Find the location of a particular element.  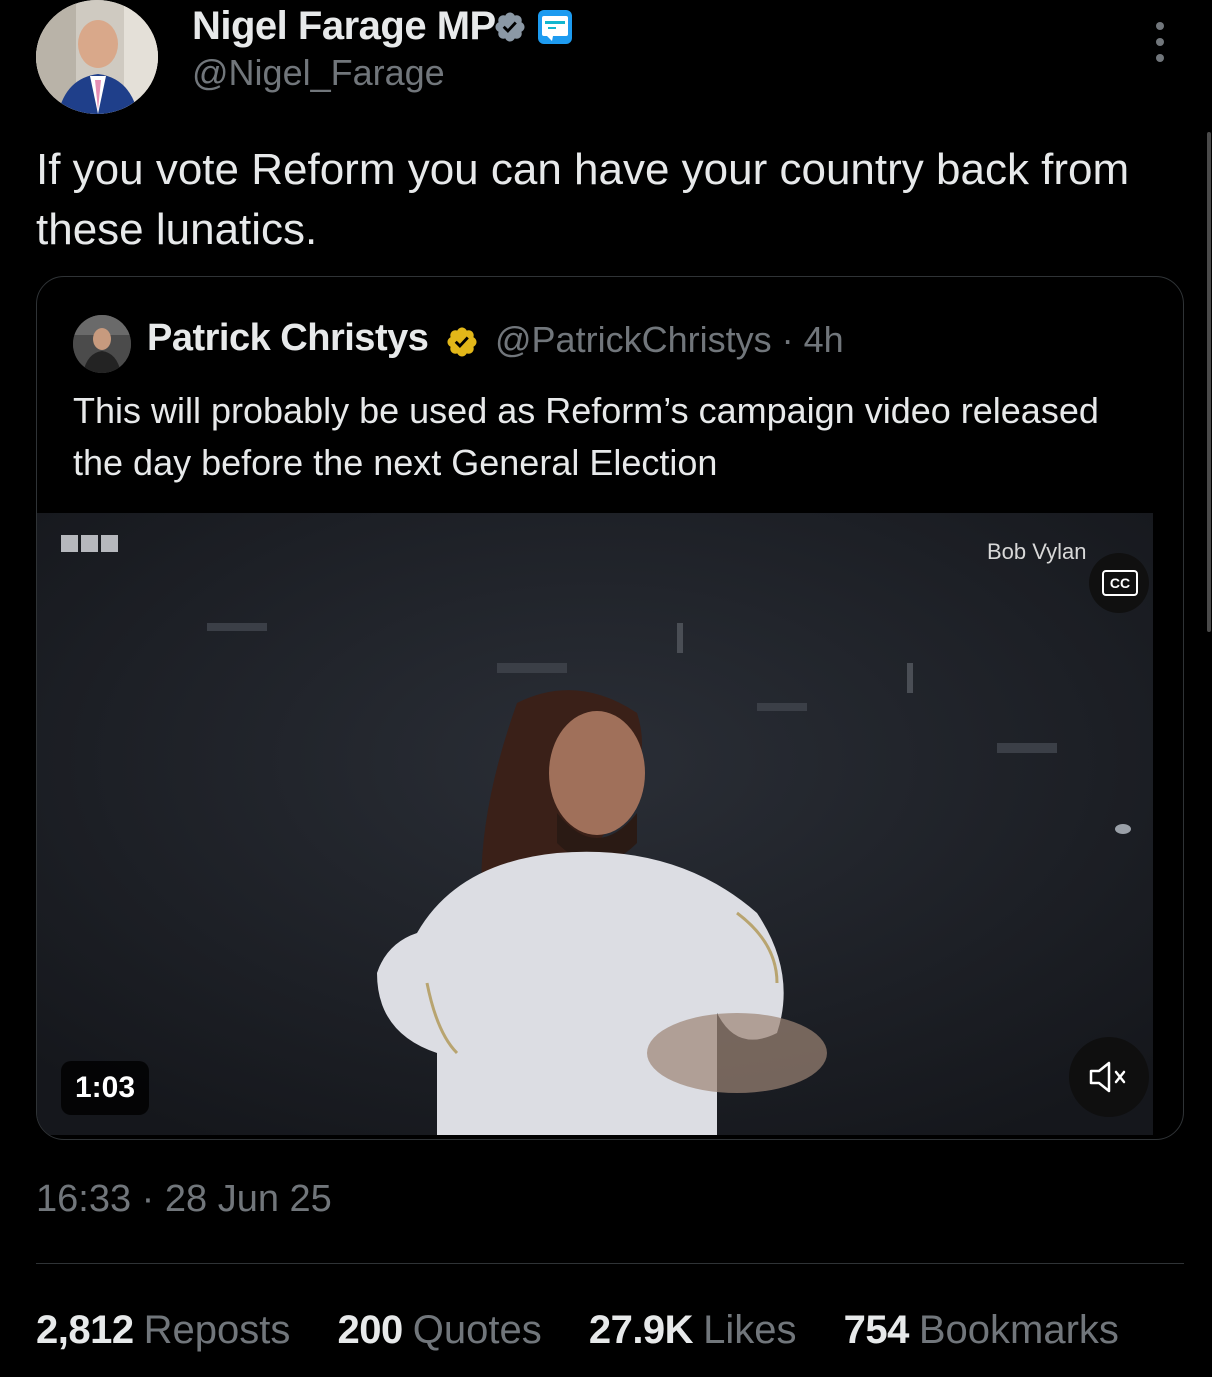

quoted-handle-text: @PatrickChristys is located at coordinates (633, 339).